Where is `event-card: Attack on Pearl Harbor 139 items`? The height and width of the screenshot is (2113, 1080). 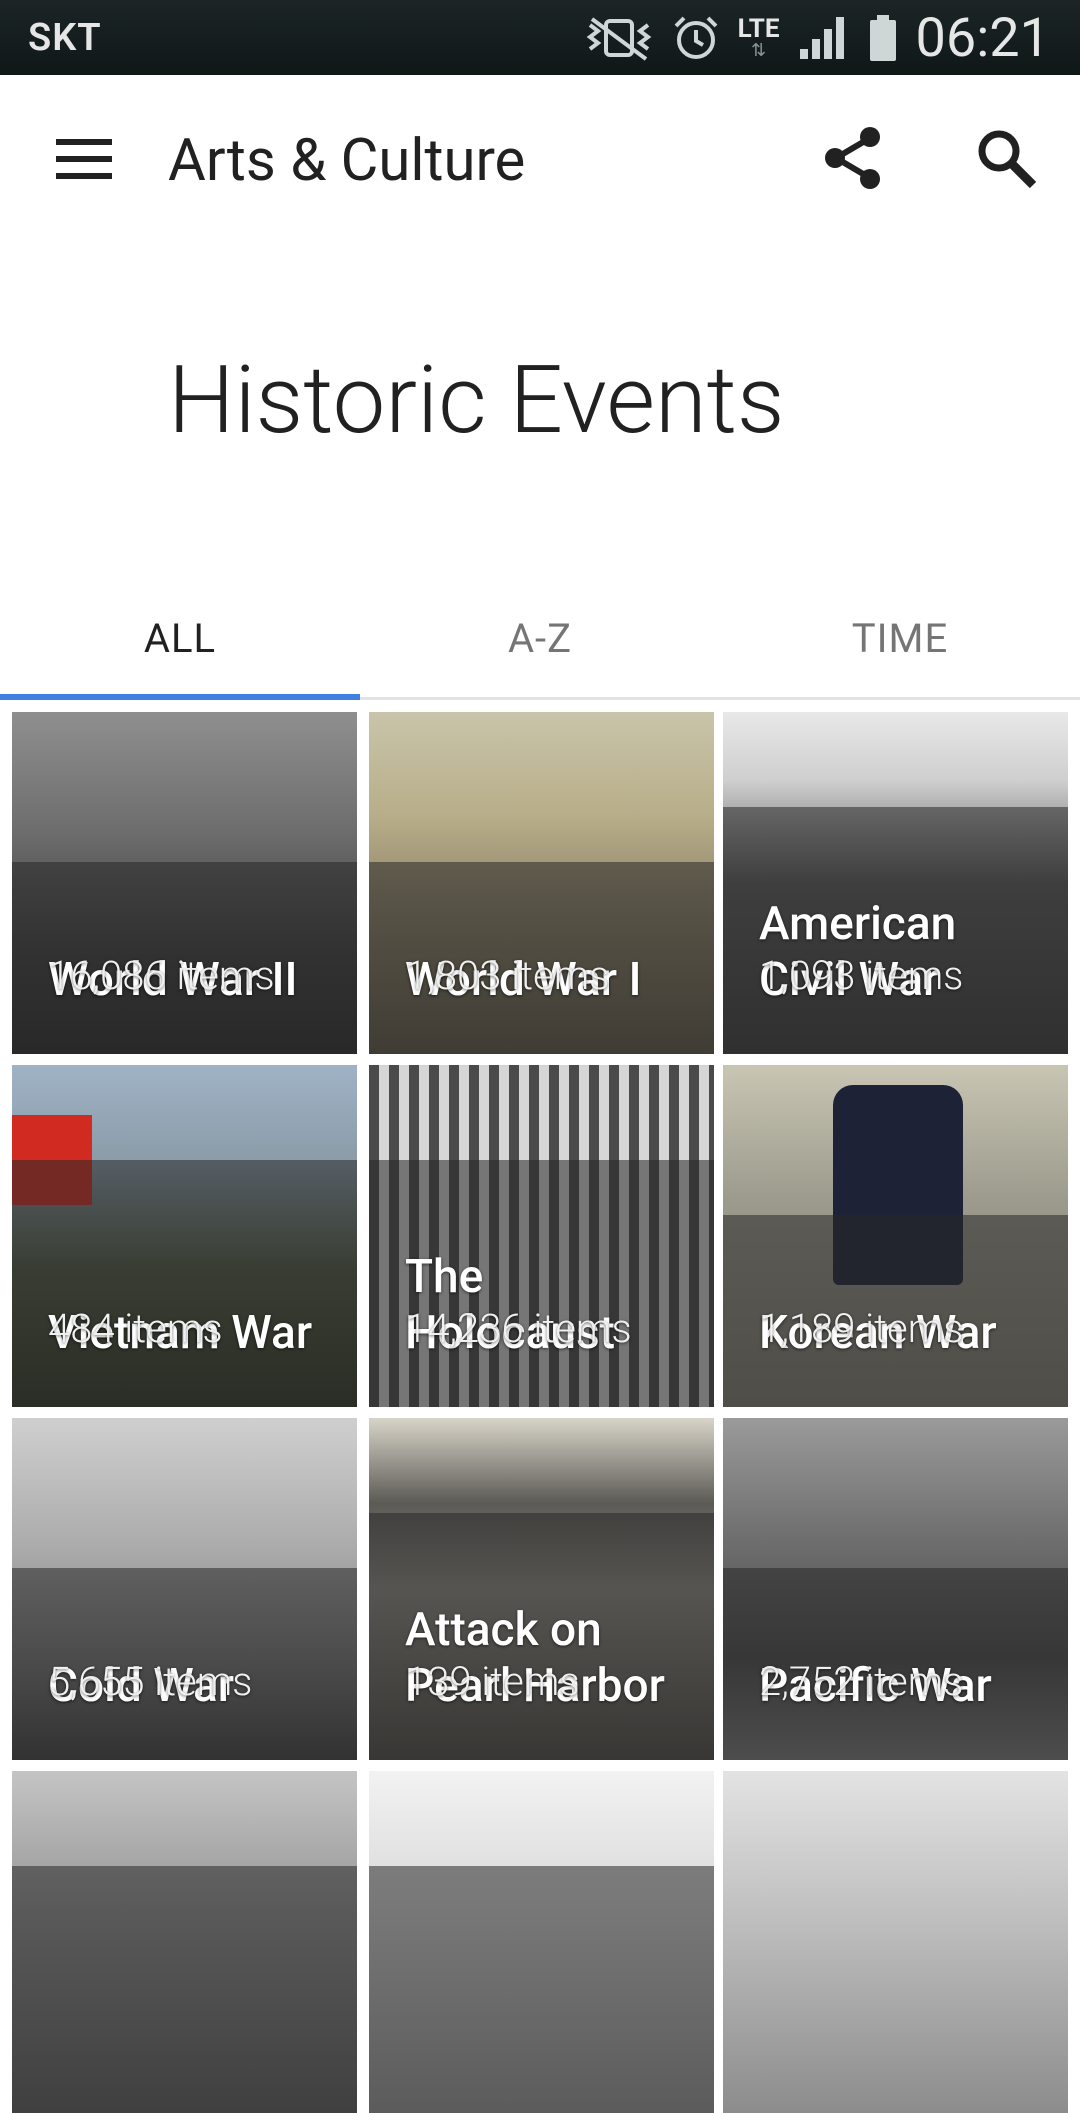 event-card: Attack on Pearl Harbor 139 items is located at coordinates (541, 1589).